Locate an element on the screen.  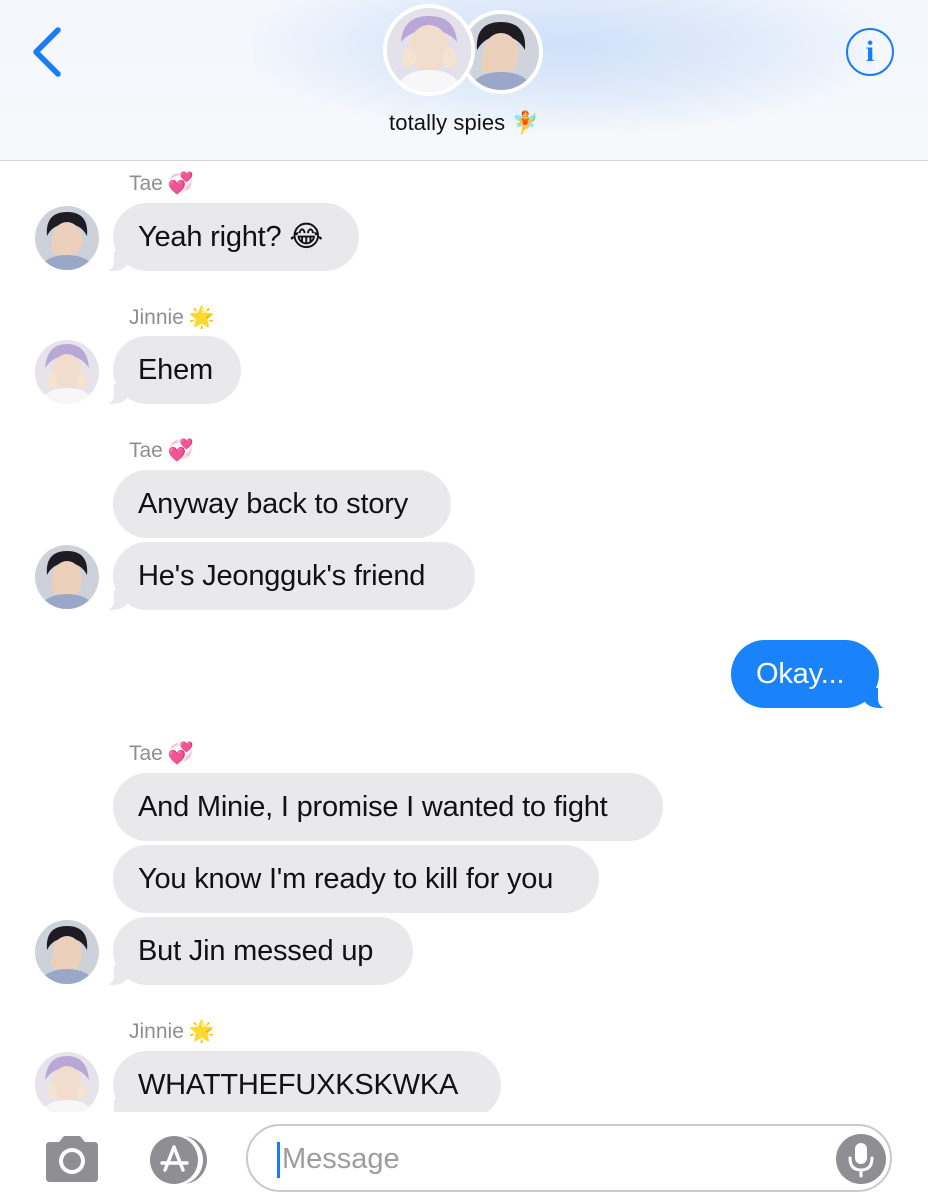
message-input is located at coordinates (552, 1159).